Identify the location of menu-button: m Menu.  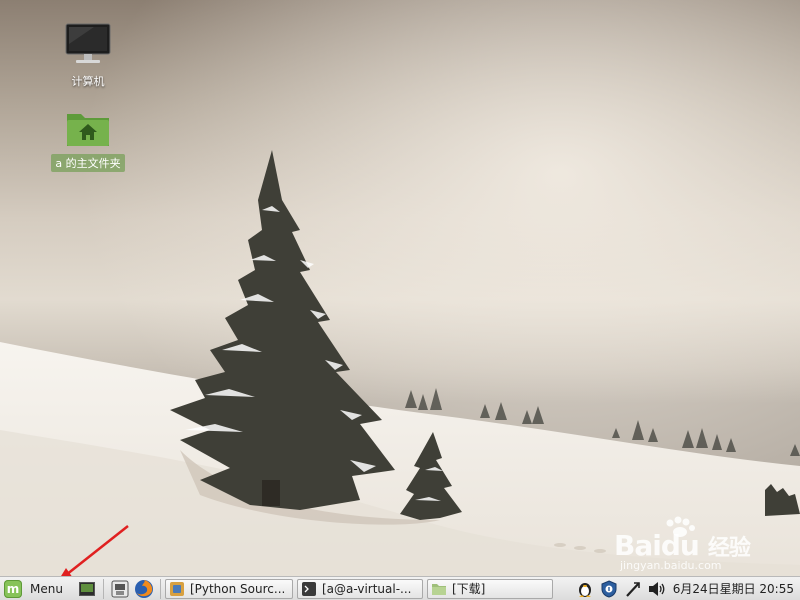
(33, 589).